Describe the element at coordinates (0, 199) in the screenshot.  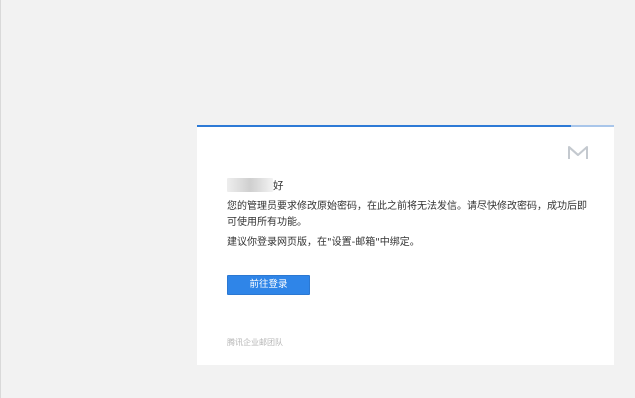
I see `window-left-border` at that location.